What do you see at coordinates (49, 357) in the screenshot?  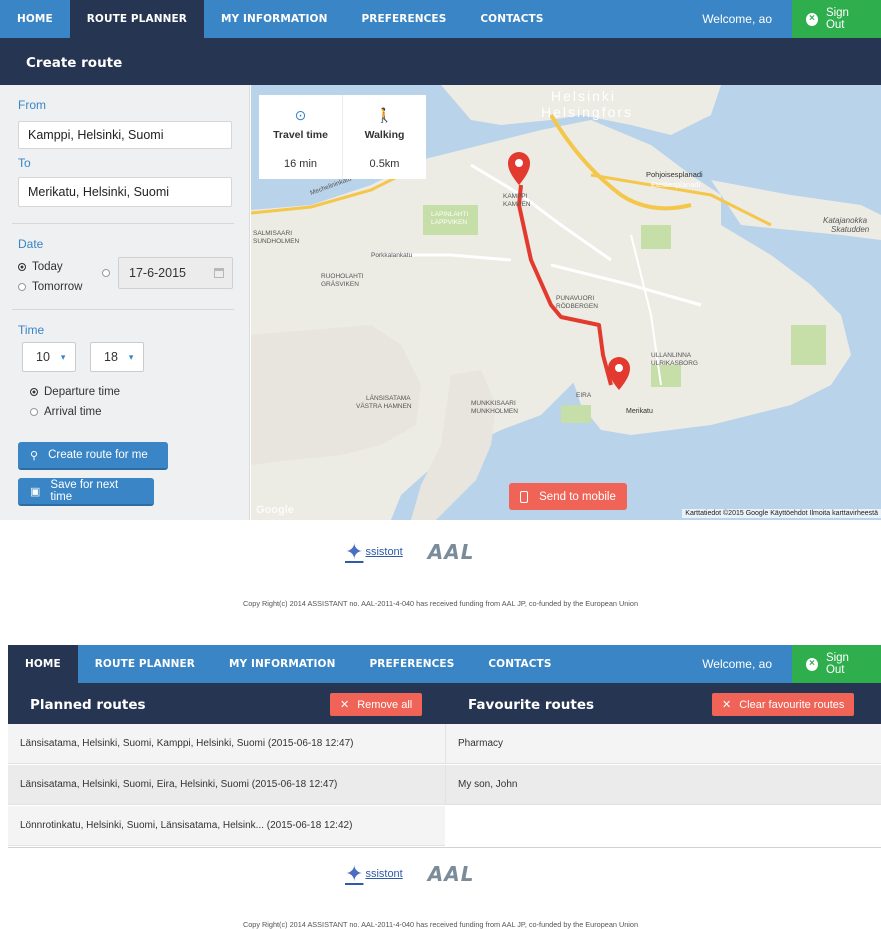 I see `hour-select: 10 ▾` at bounding box center [49, 357].